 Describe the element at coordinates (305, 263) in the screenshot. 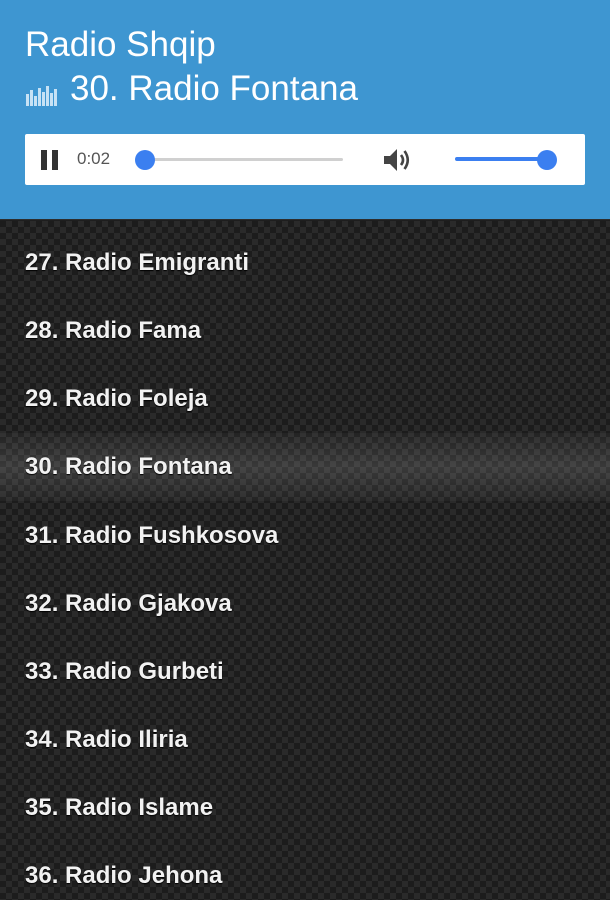

I see `station-item: 27. Radio Emigranti` at that location.